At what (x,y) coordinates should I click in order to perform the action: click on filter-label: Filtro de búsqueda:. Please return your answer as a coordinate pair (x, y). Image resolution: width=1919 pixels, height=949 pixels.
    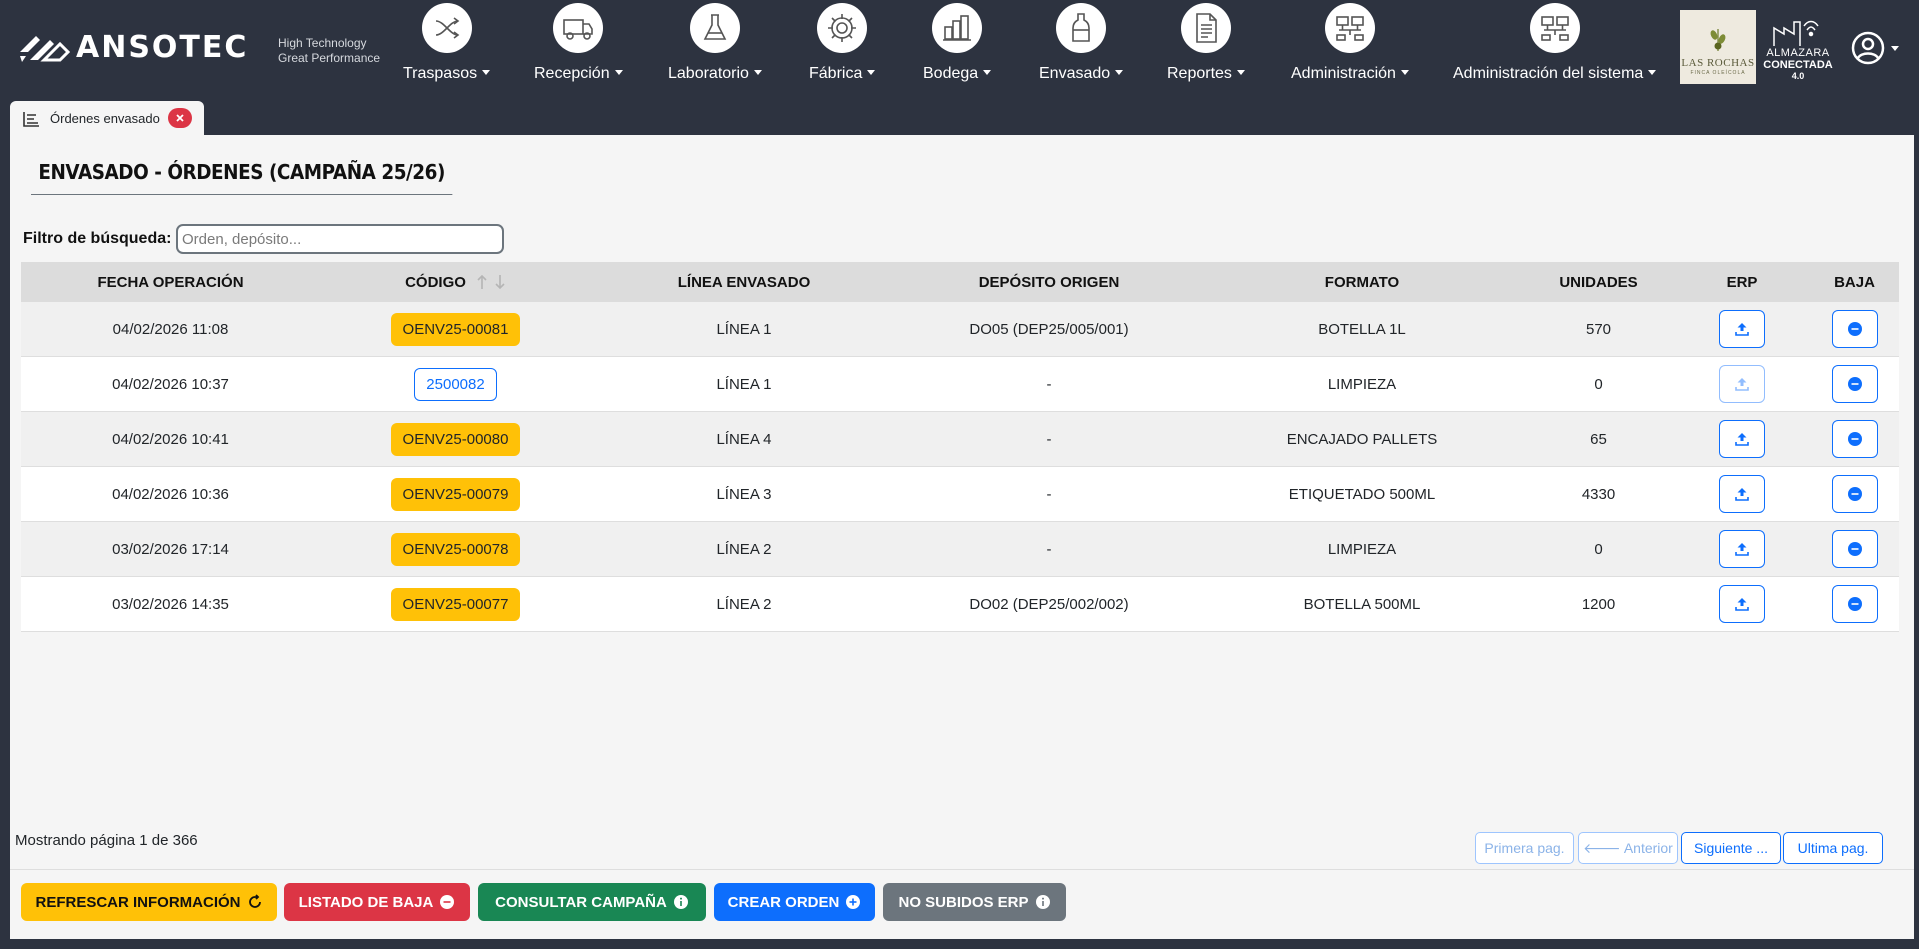
    Looking at the image, I should click on (97, 238).